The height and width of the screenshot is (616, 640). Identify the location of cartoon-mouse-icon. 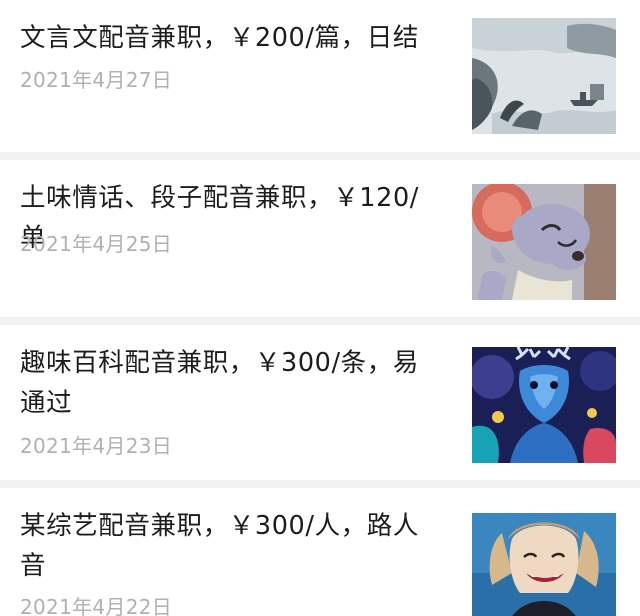
(544, 242).